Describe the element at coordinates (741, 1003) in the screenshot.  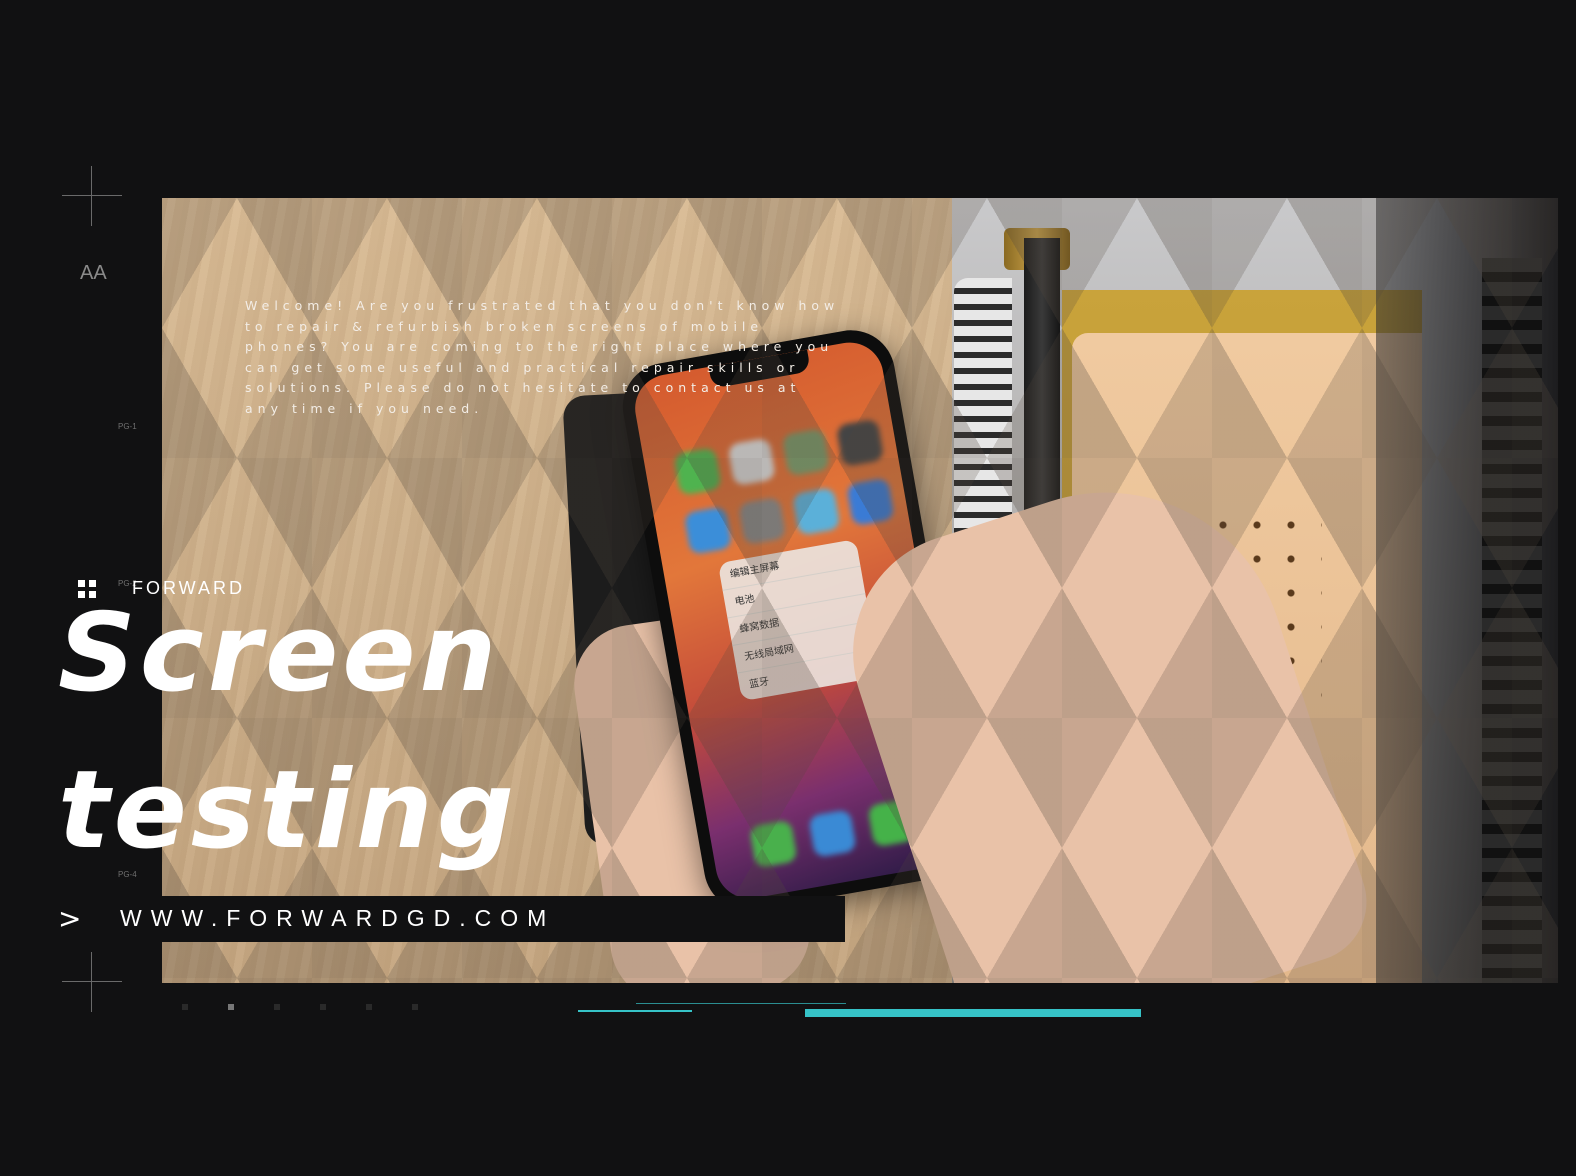
I see `accent-line-top` at that location.